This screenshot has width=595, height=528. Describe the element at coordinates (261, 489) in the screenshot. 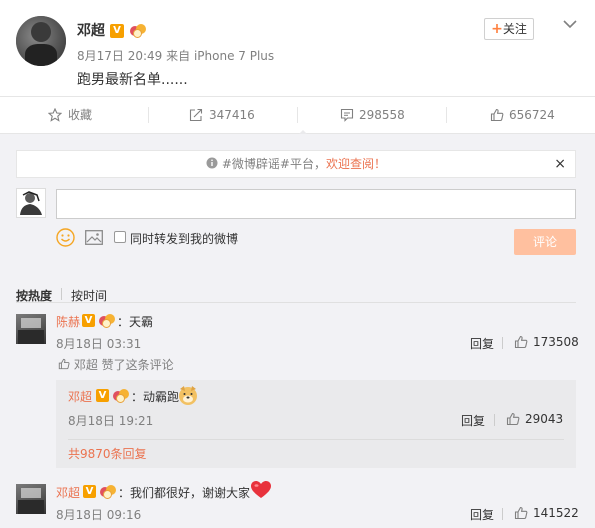

I see `heart-emoji-icon` at that location.